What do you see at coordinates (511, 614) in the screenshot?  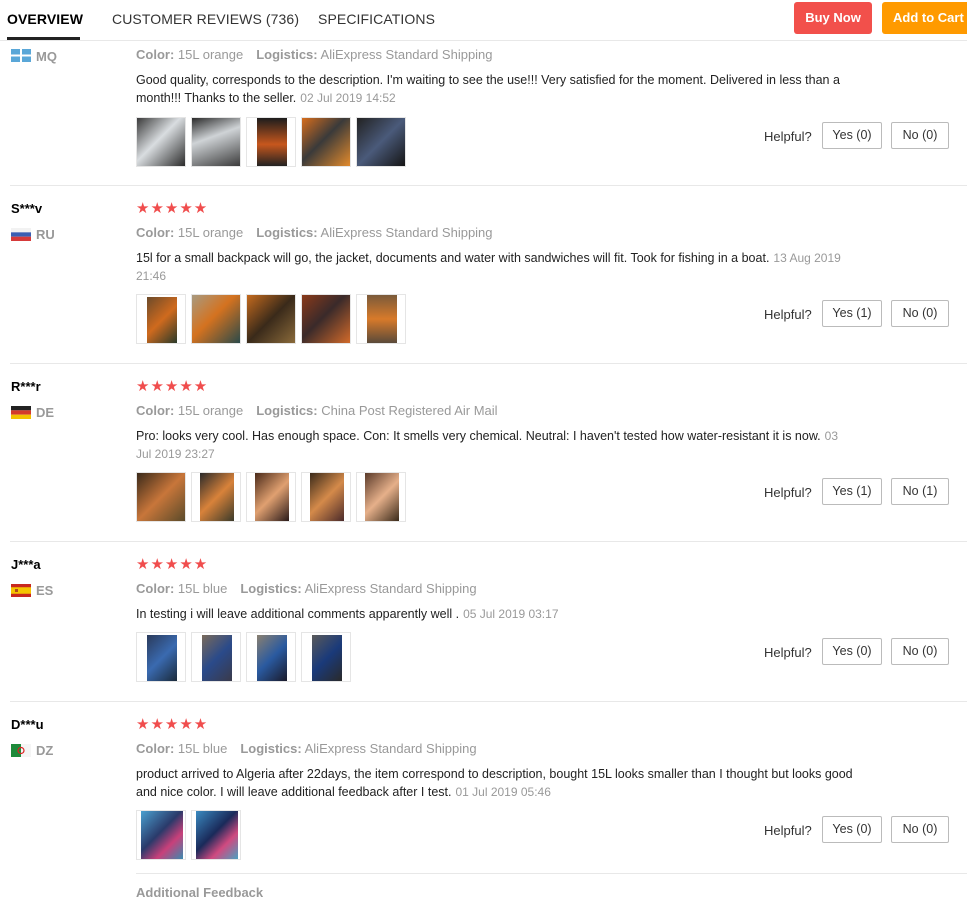 I see `review-date: 05 Jul 2019 03:17` at bounding box center [511, 614].